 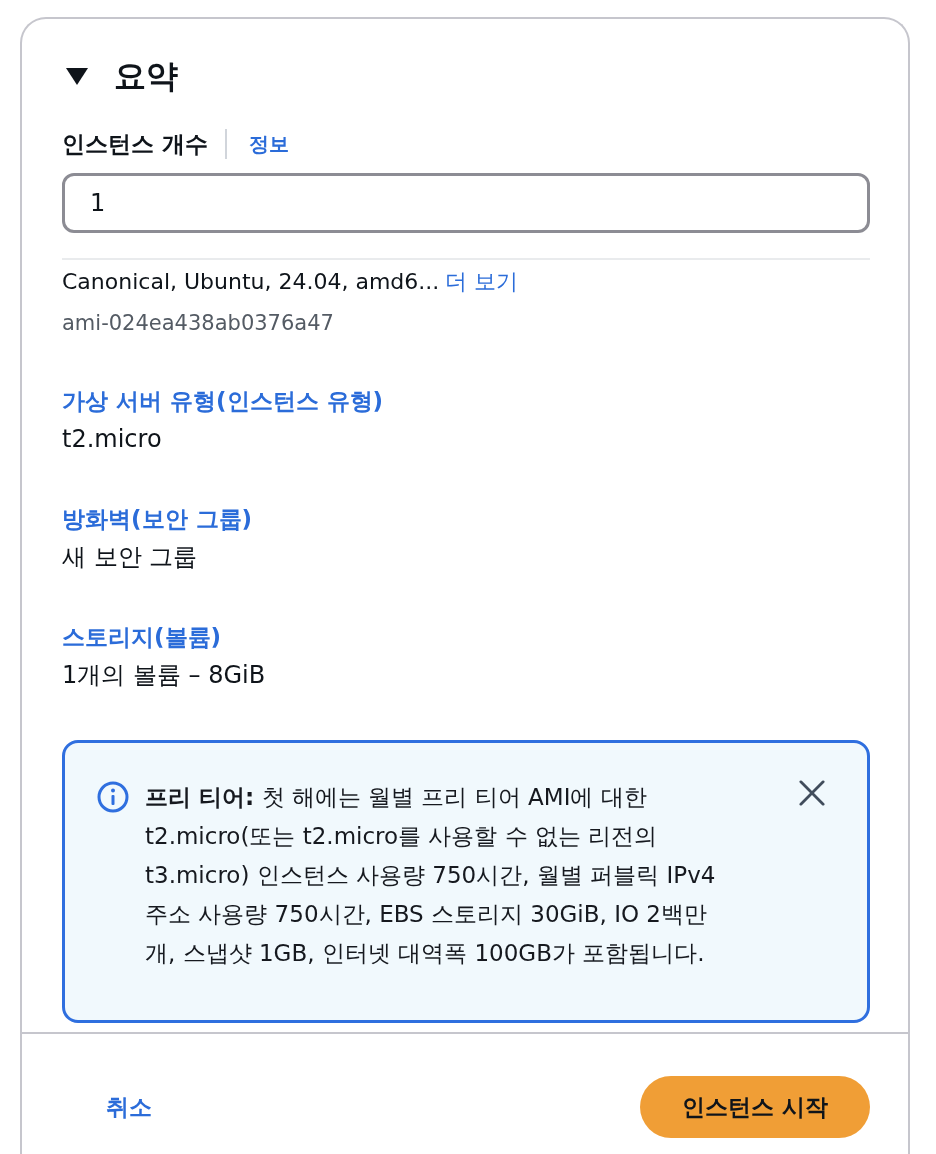 I want to click on summary-link: 스토리지(볼륨), so click(x=142, y=637).